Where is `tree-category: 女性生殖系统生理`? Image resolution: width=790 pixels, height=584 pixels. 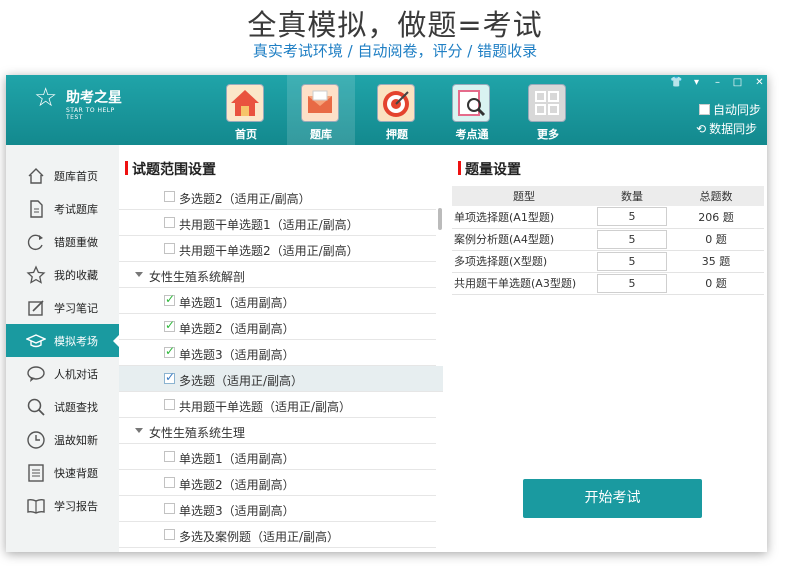
tree-category: 女性生殖系统生理 is located at coordinates (277, 431).